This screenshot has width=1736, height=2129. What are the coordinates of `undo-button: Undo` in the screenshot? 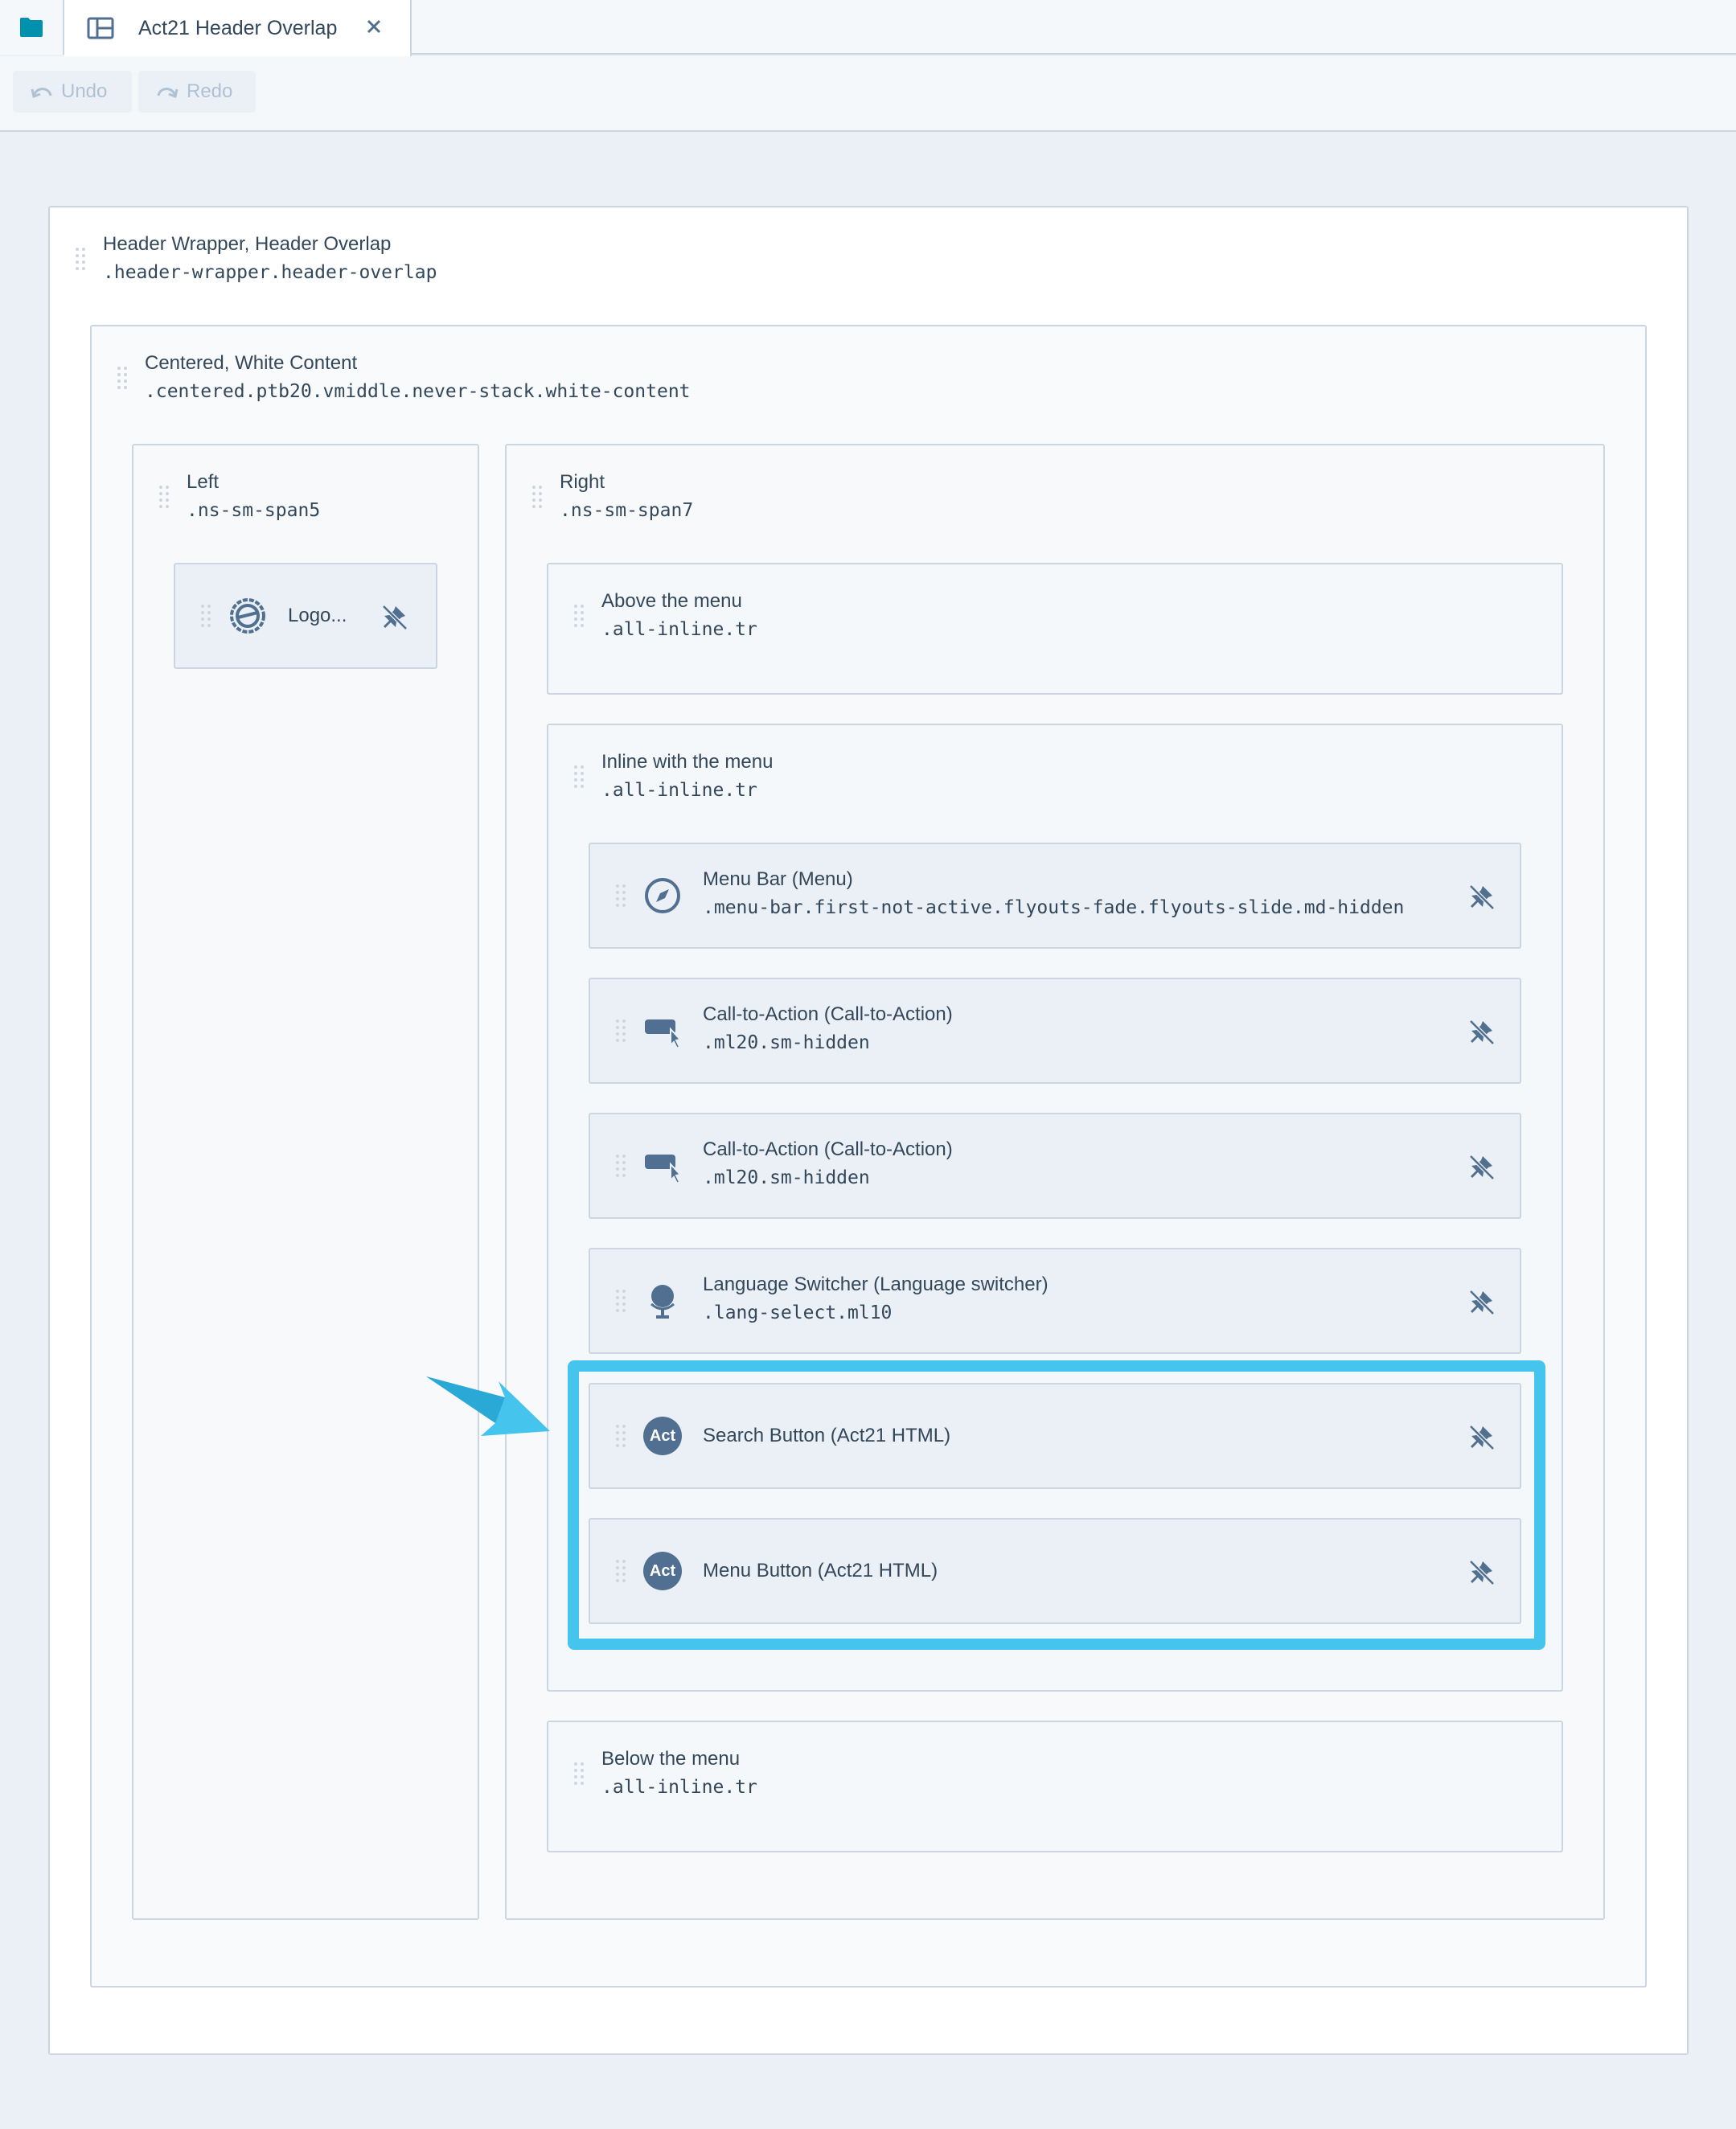 It's located at (72, 92).